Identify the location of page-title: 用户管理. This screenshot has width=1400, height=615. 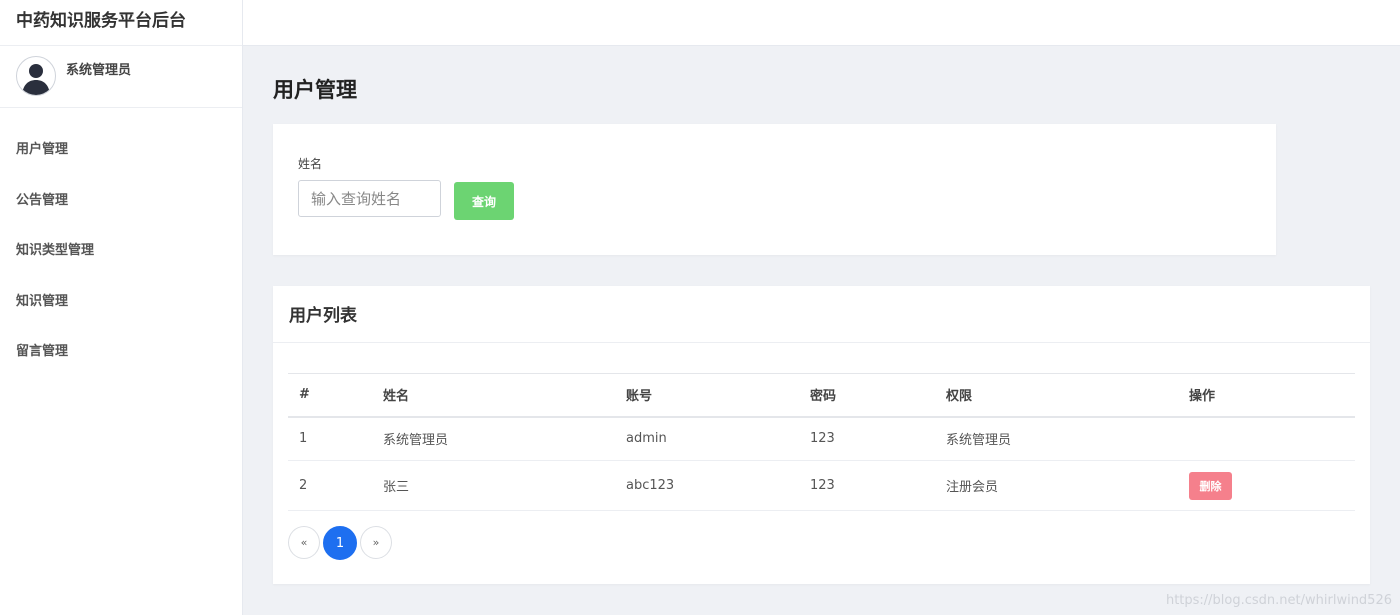
(315, 90).